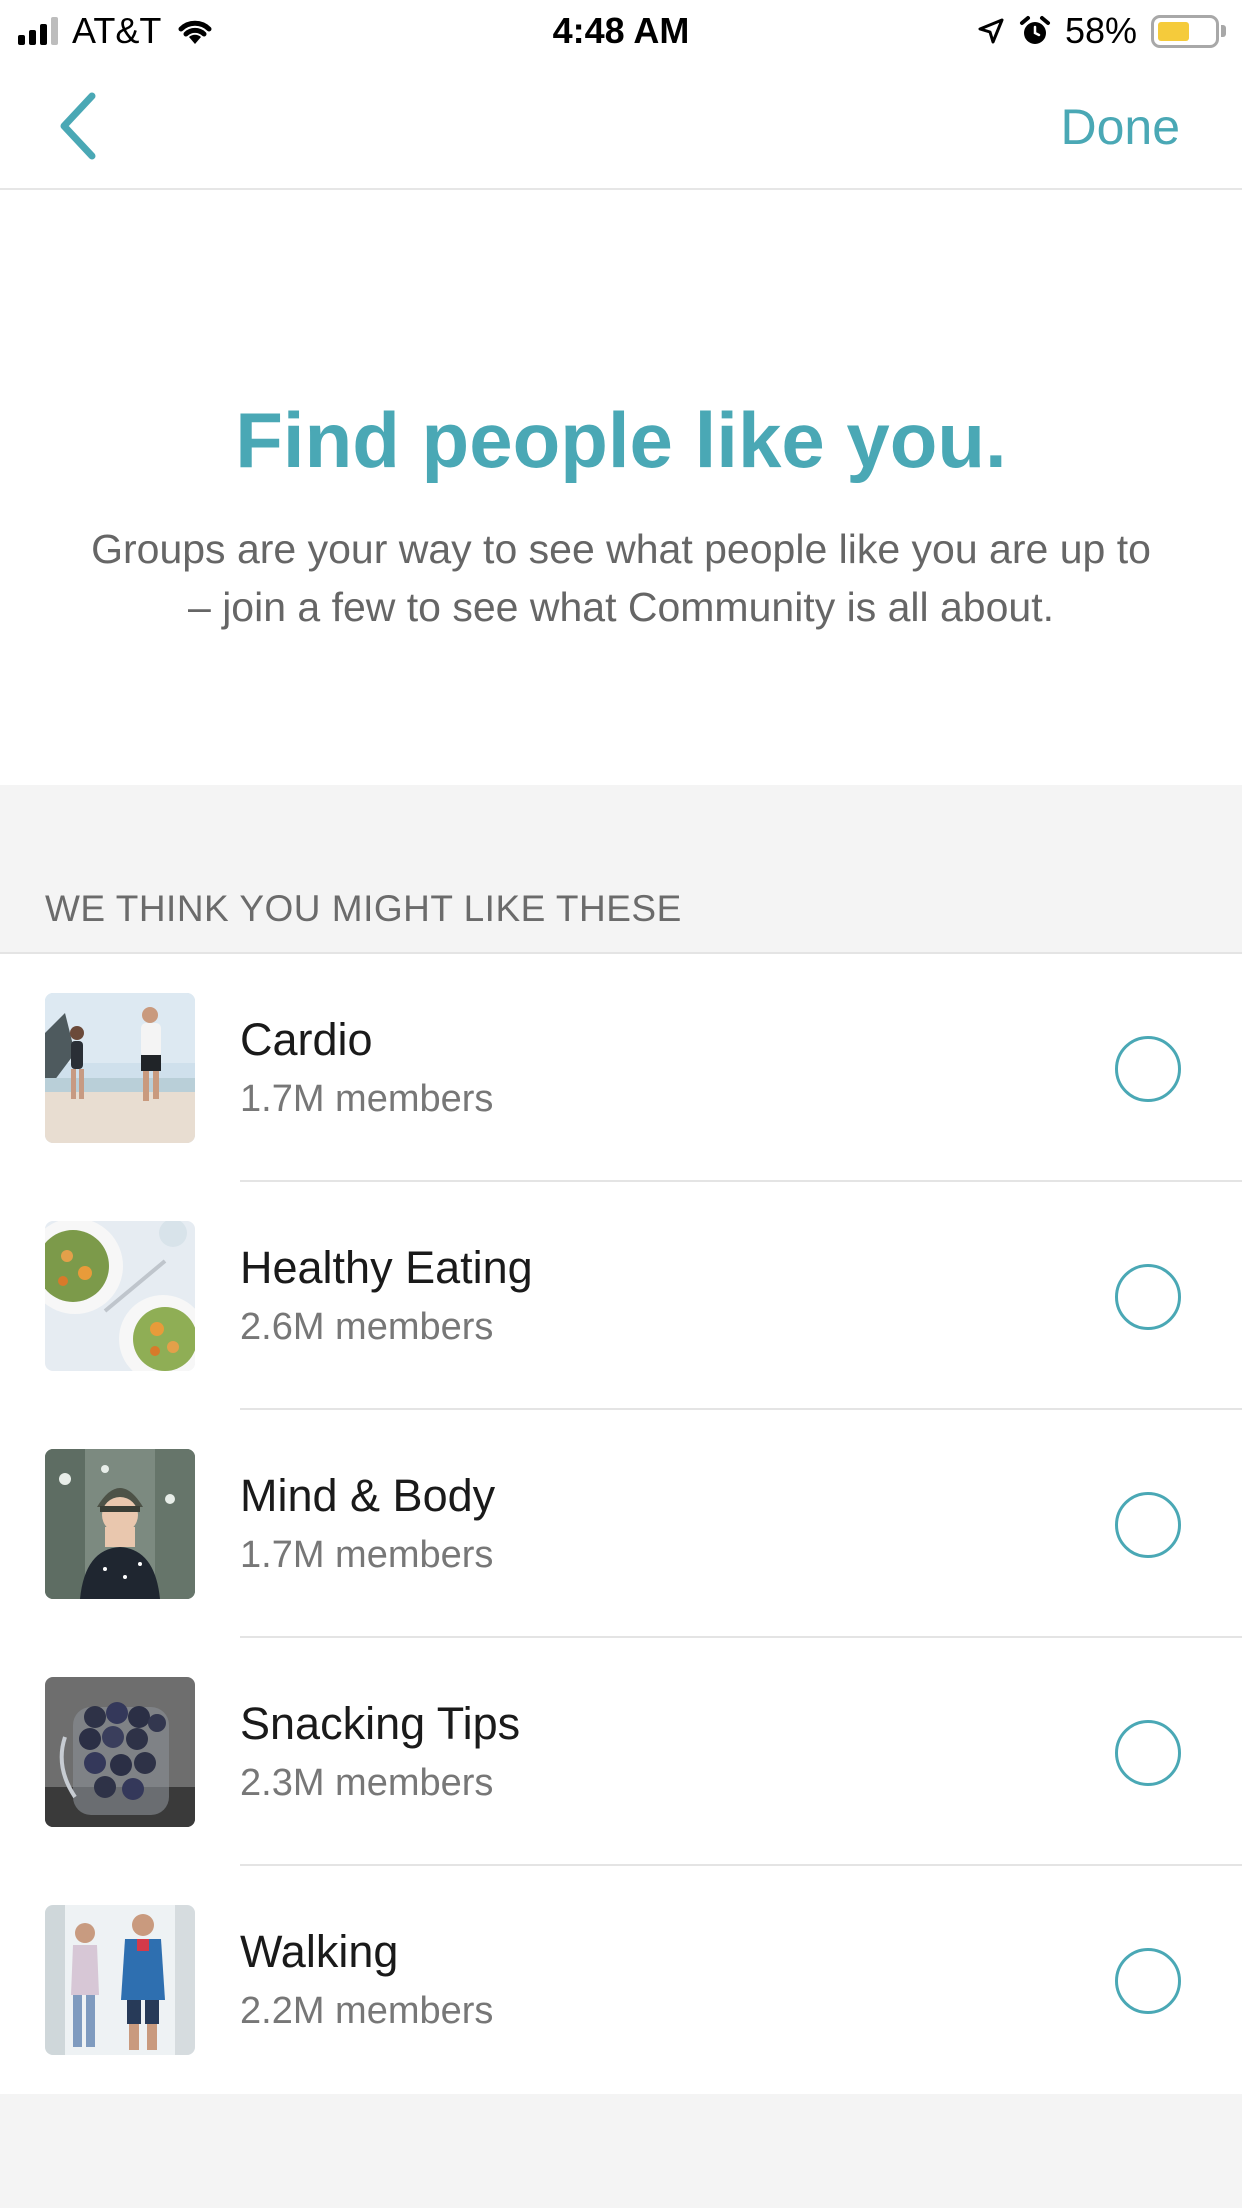  What do you see at coordinates (120, 1980) in the screenshot?
I see `group-thumbnail-walking` at bounding box center [120, 1980].